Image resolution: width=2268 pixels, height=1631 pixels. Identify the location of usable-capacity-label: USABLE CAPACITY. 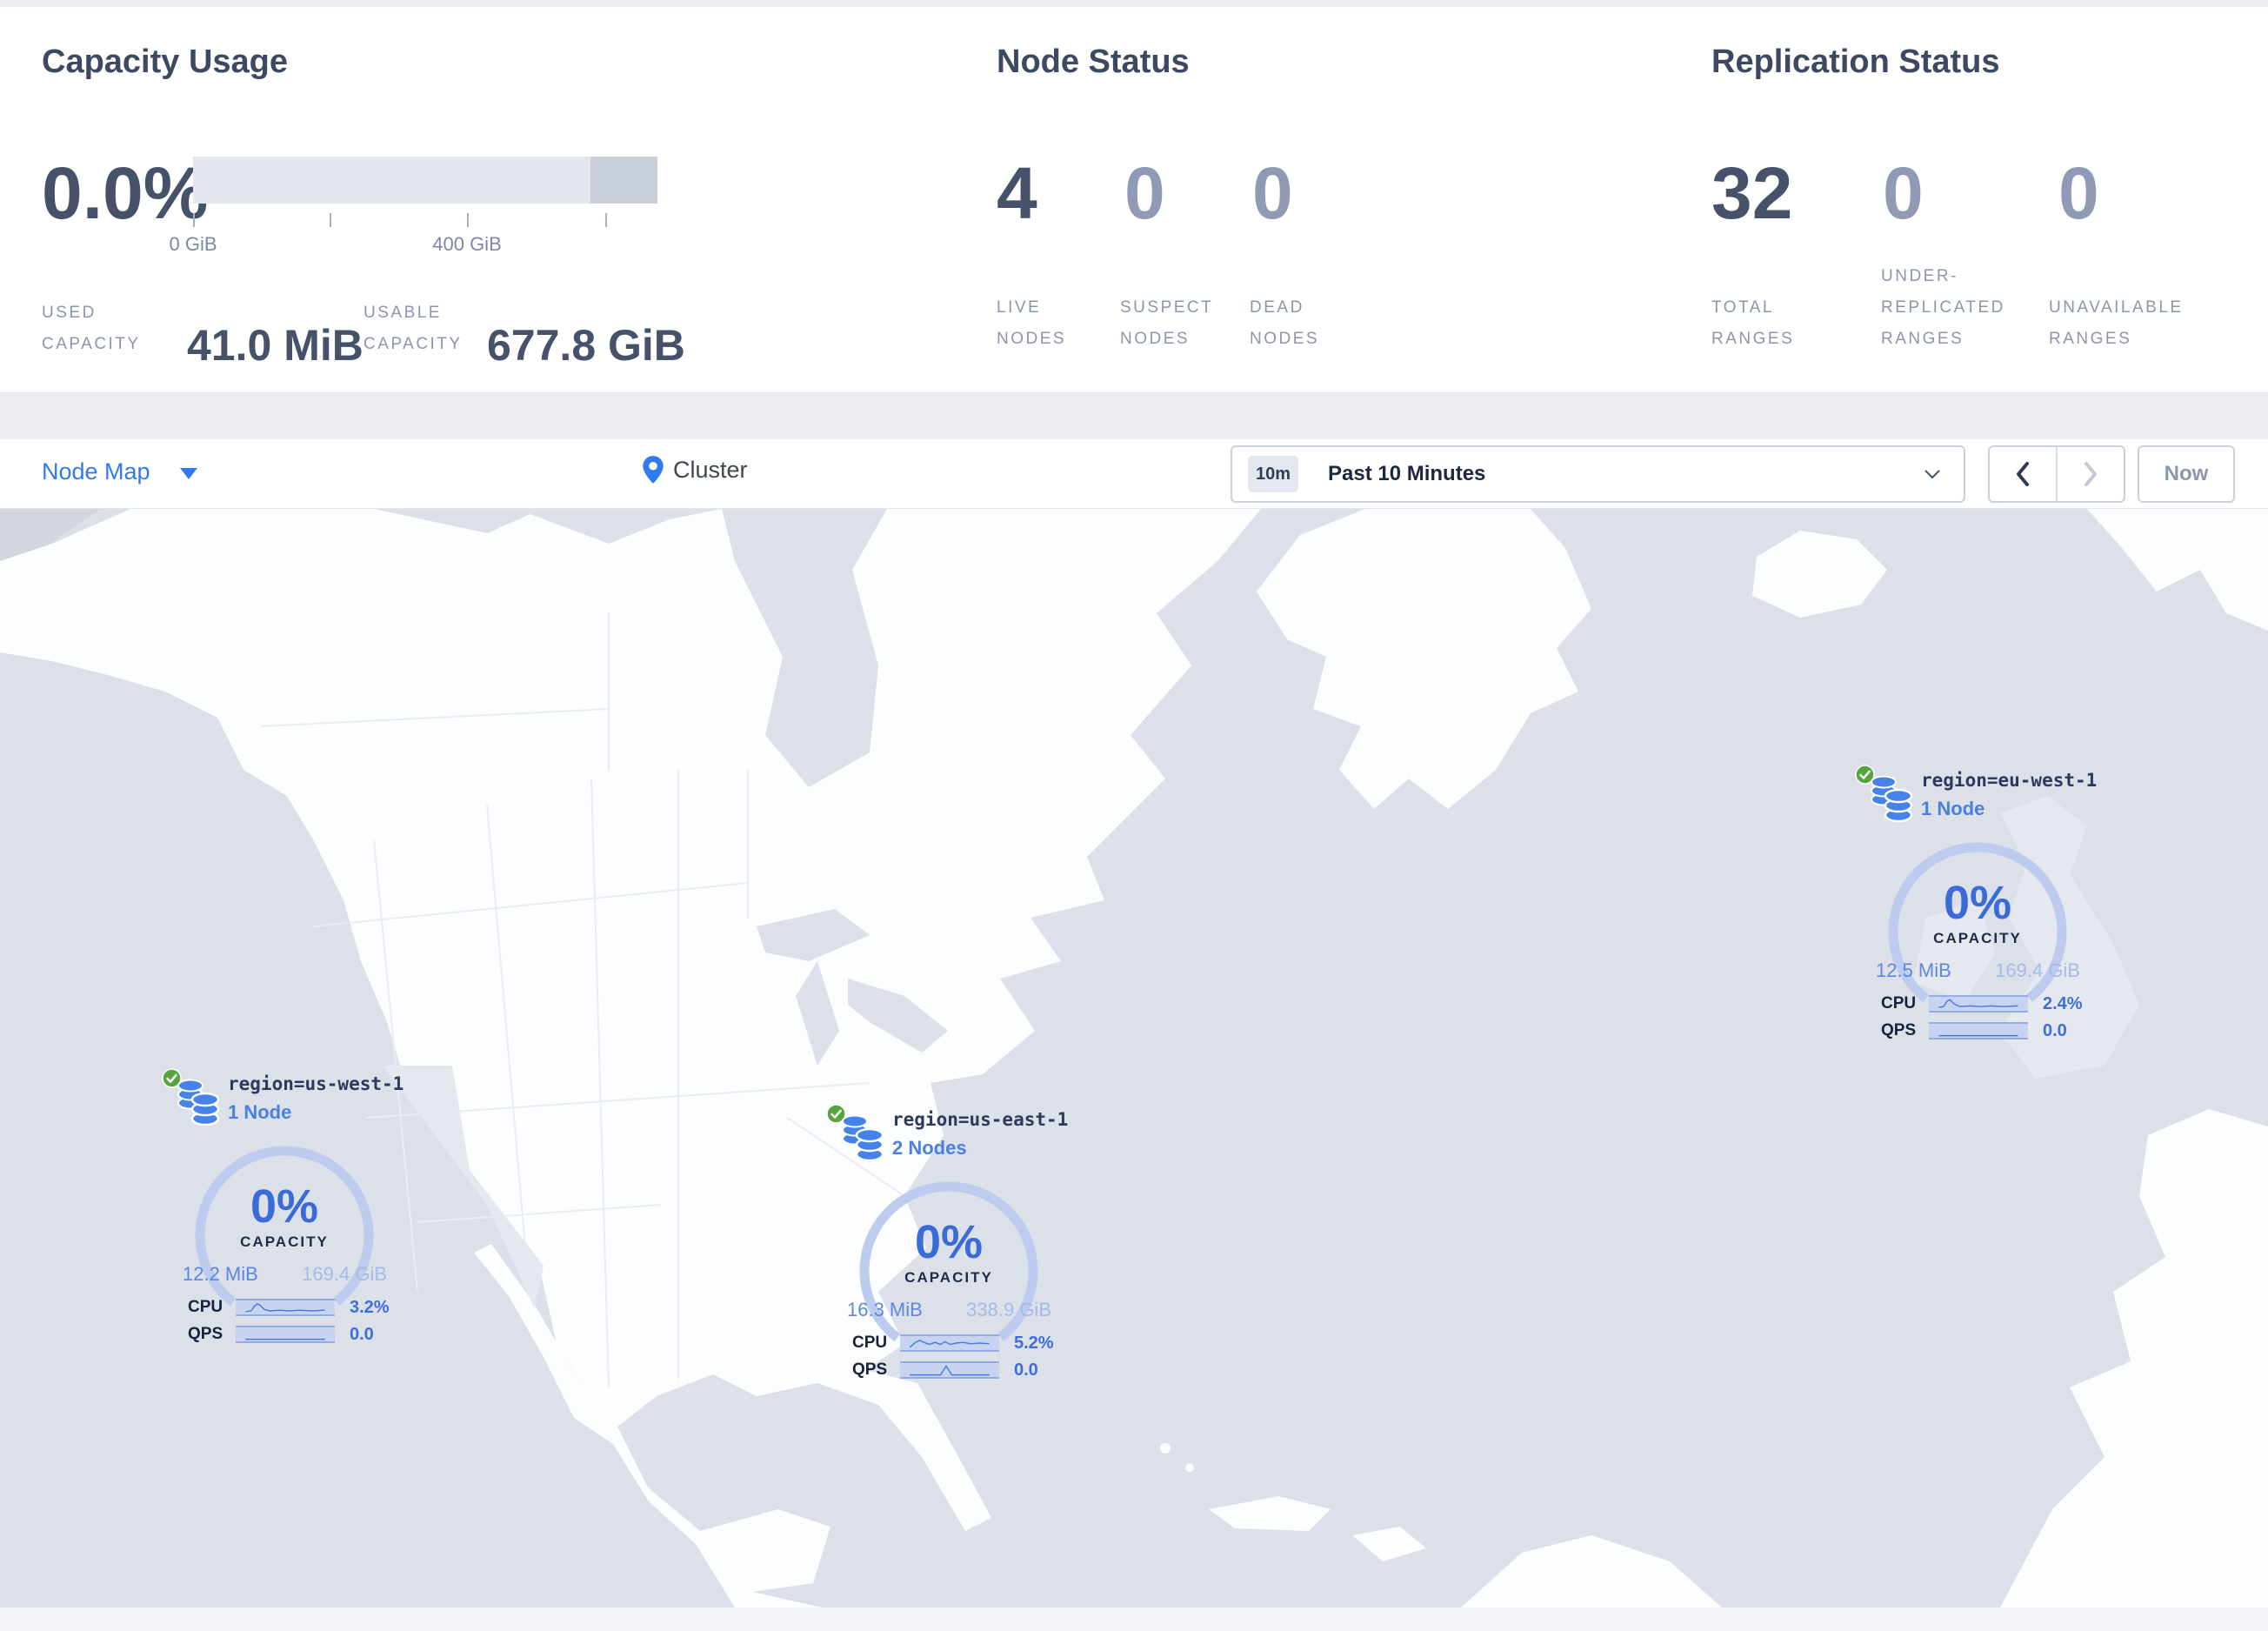
(413, 328).